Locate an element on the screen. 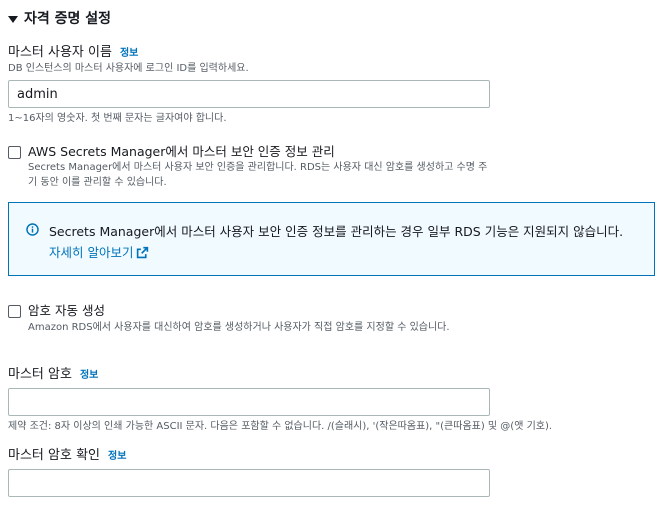 Image resolution: width=667 pixels, height=508 pixels. username-description: DB 인스턴스의 마스터 사용자에 로그인 ID를 입력하세요. is located at coordinates (128, 68).